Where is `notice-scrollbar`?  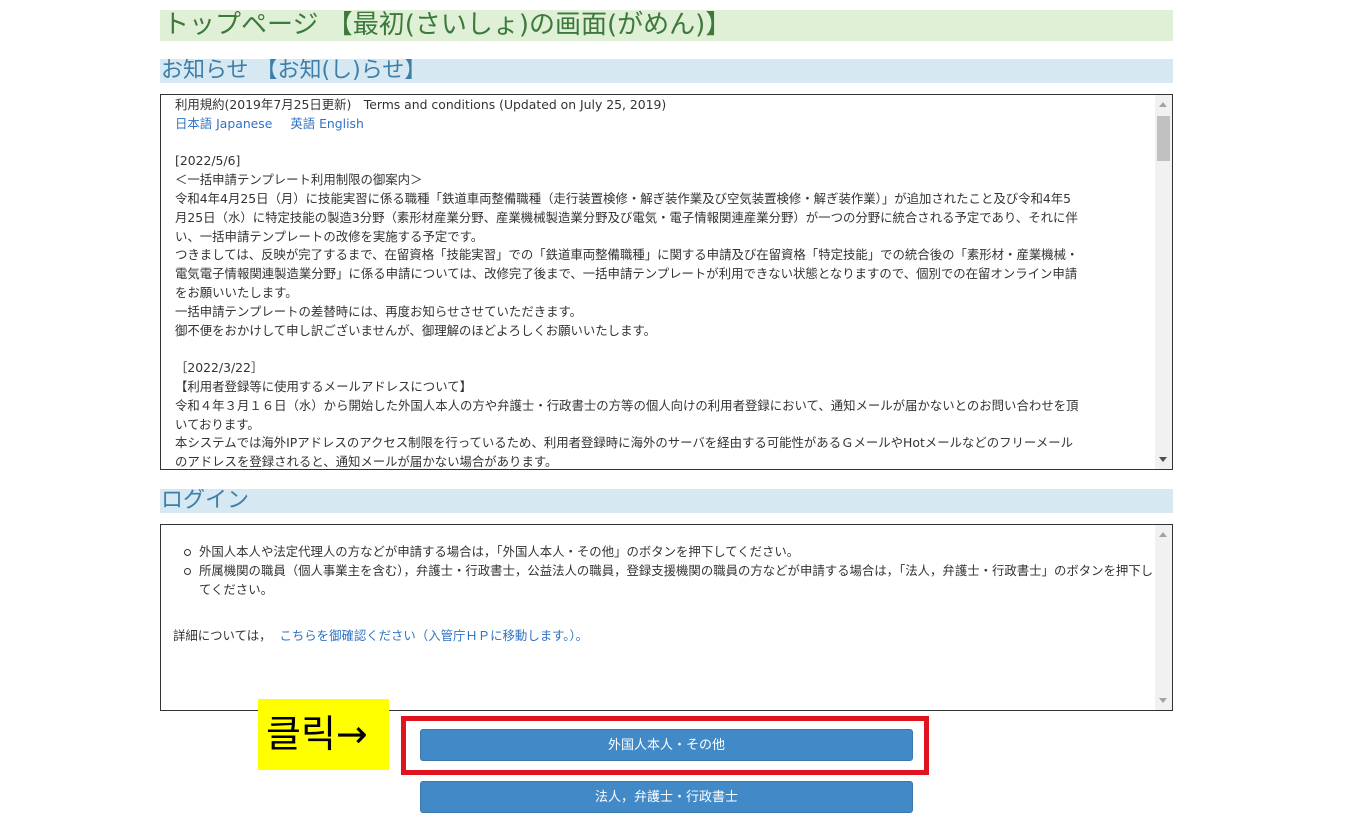 notice-scrollbar is located at coordinates (1163, 282).